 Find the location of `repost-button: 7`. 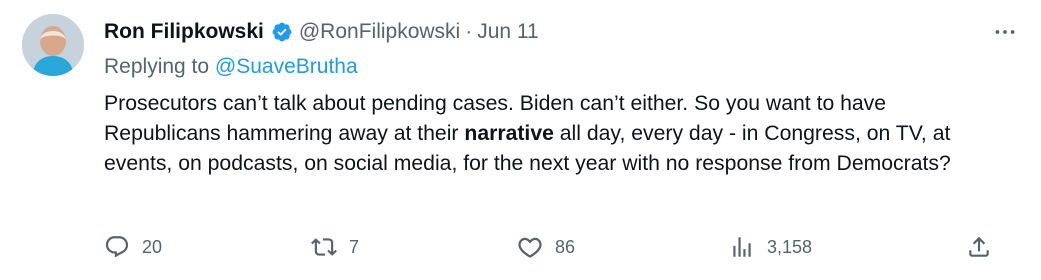

repost-button: 7 is located at coordinates (335, 247).